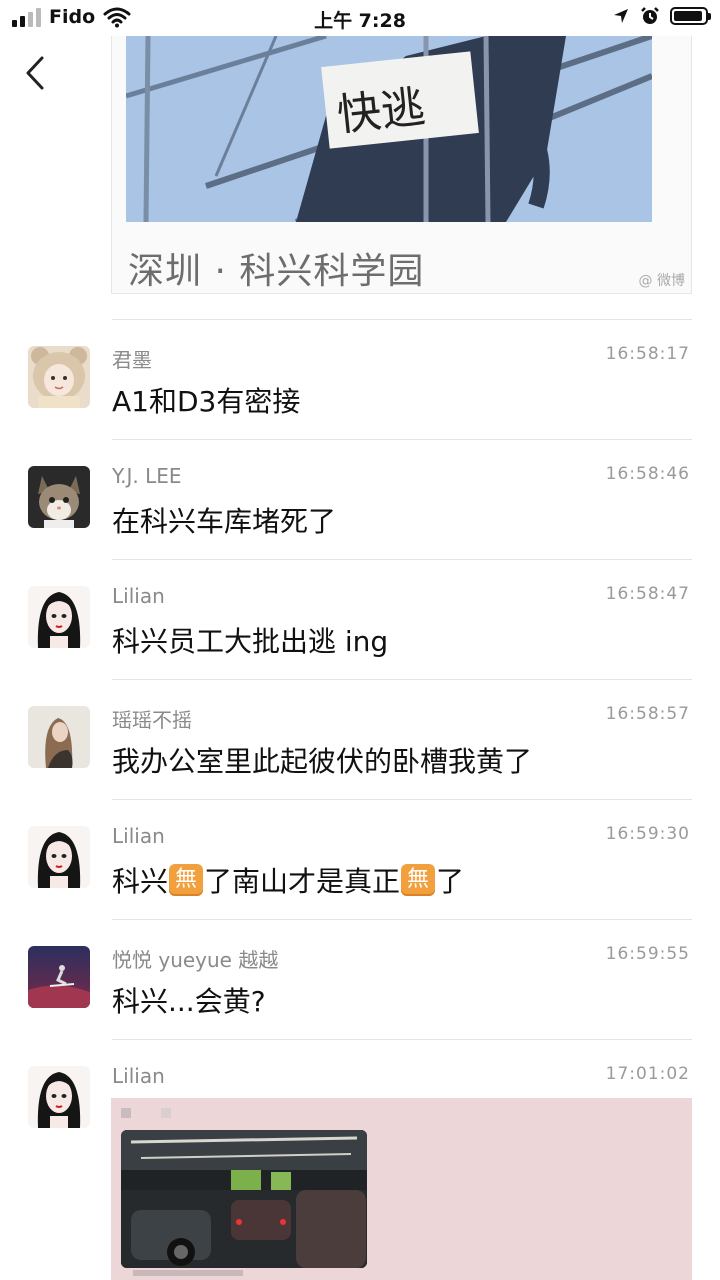 The image size is (720, 1280). I want to click on sender-name: 悦悦 yueyue 越越, so click(195, 960).